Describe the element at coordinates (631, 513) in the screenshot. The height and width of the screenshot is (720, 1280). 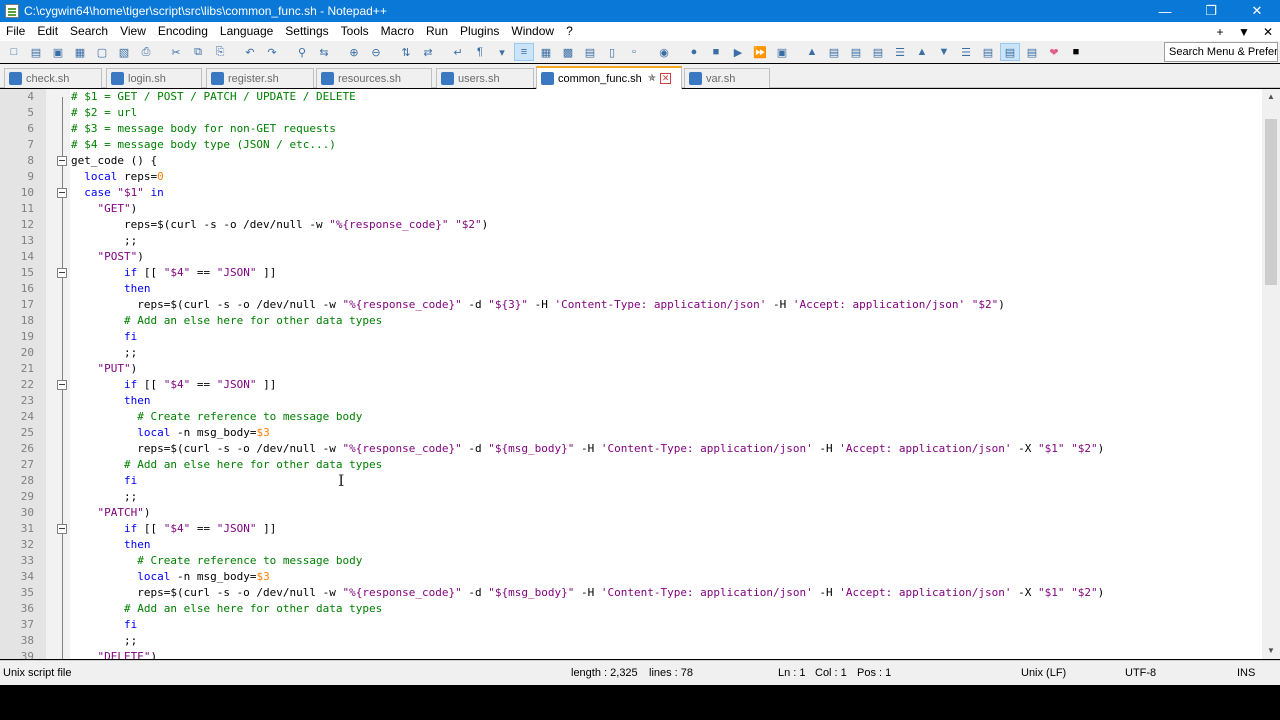
I see `code-line: 30 "PATCH")` at that location.